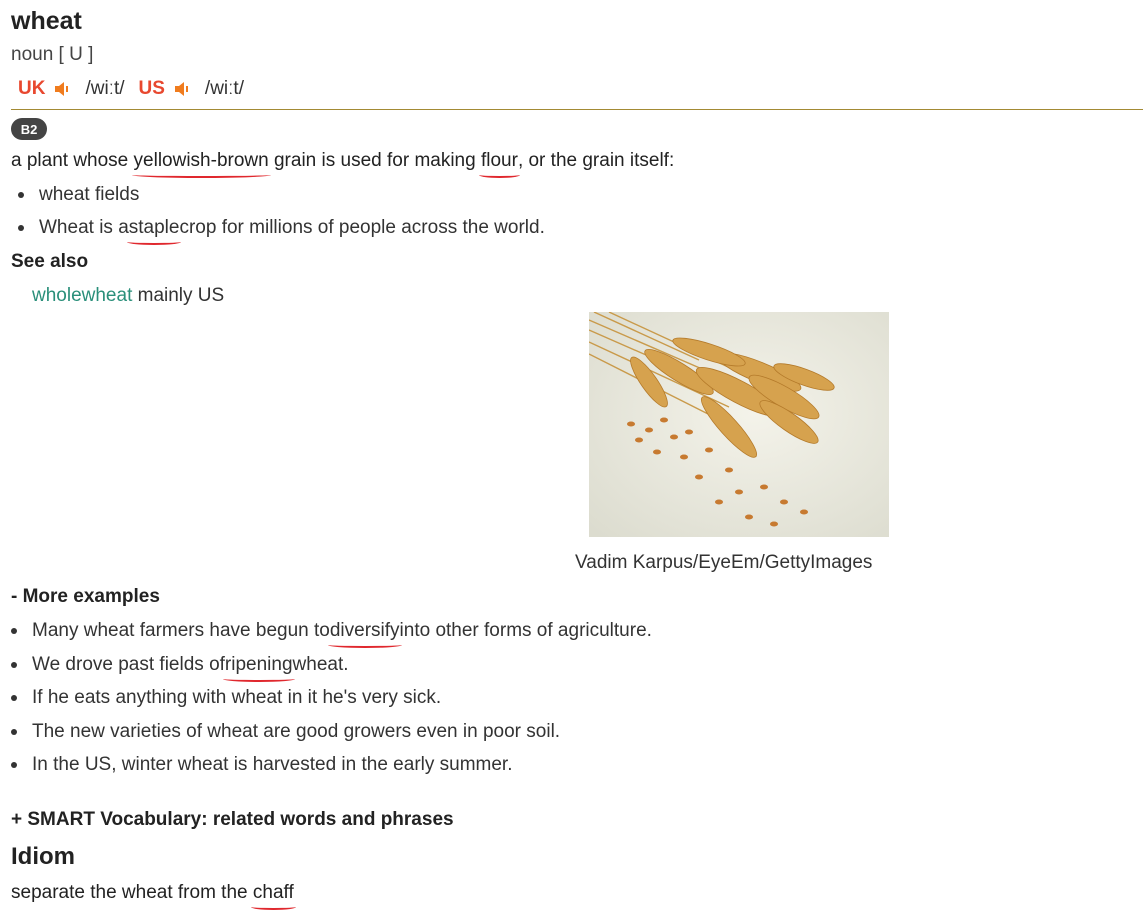 Image resolution: width=1143 pixels, height=917 pixels. What do you see at coordinates (499, 164) in the screenshot?
I see `spellcheck-word: flour` at bounding box center [499, 164].